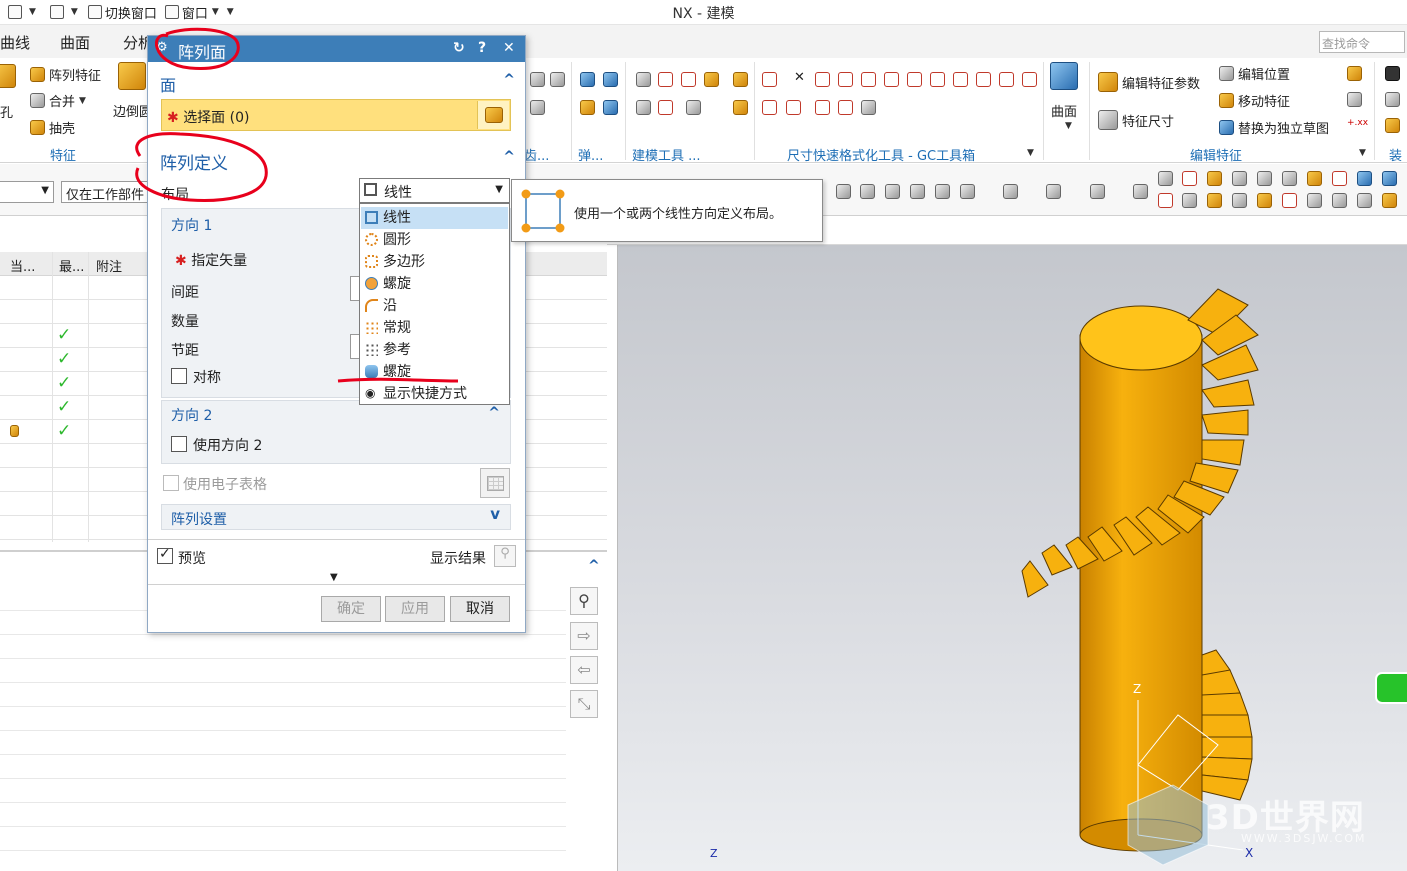 The width and height of the screenshot is (1407, 871). Describe the element at coordinates (1010, 191) in the screenshot. I see `shade-icon` at that location.